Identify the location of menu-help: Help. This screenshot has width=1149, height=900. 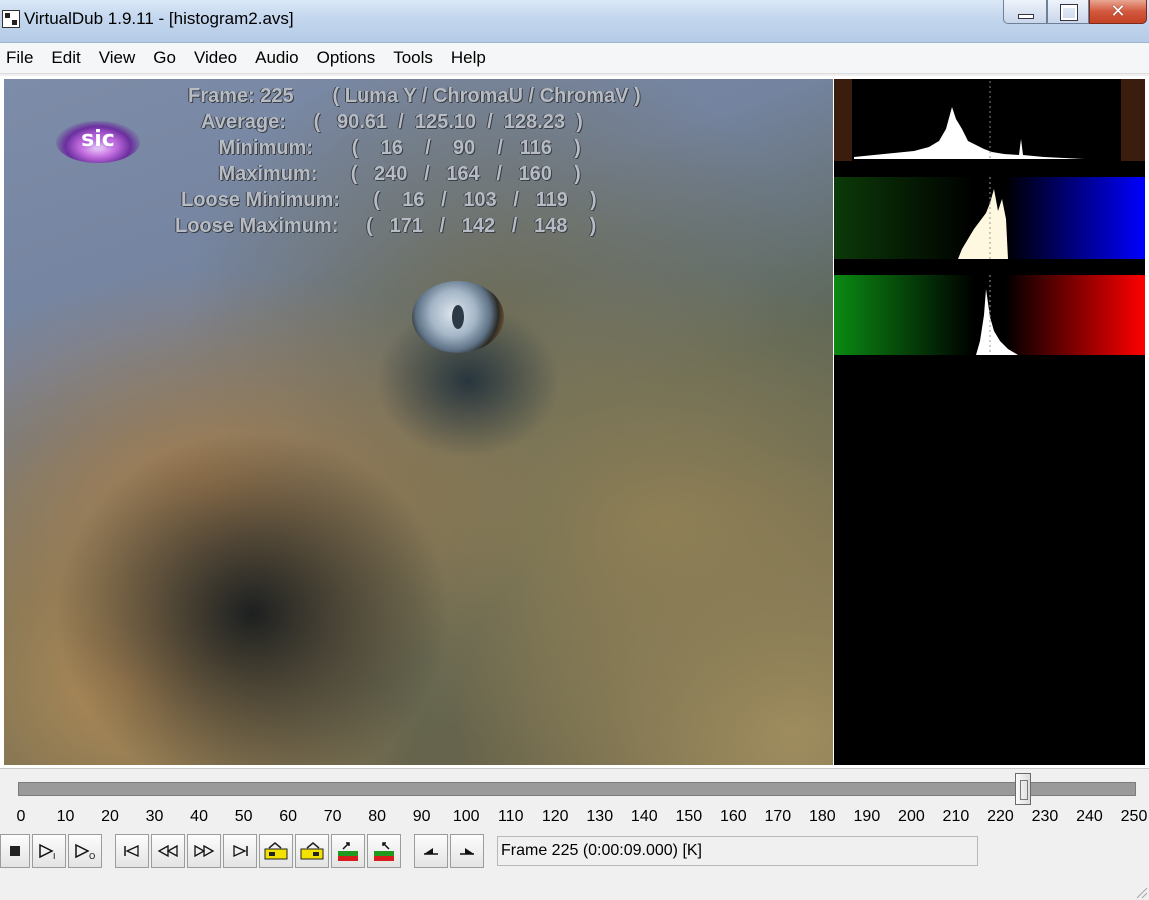
(468, 58).